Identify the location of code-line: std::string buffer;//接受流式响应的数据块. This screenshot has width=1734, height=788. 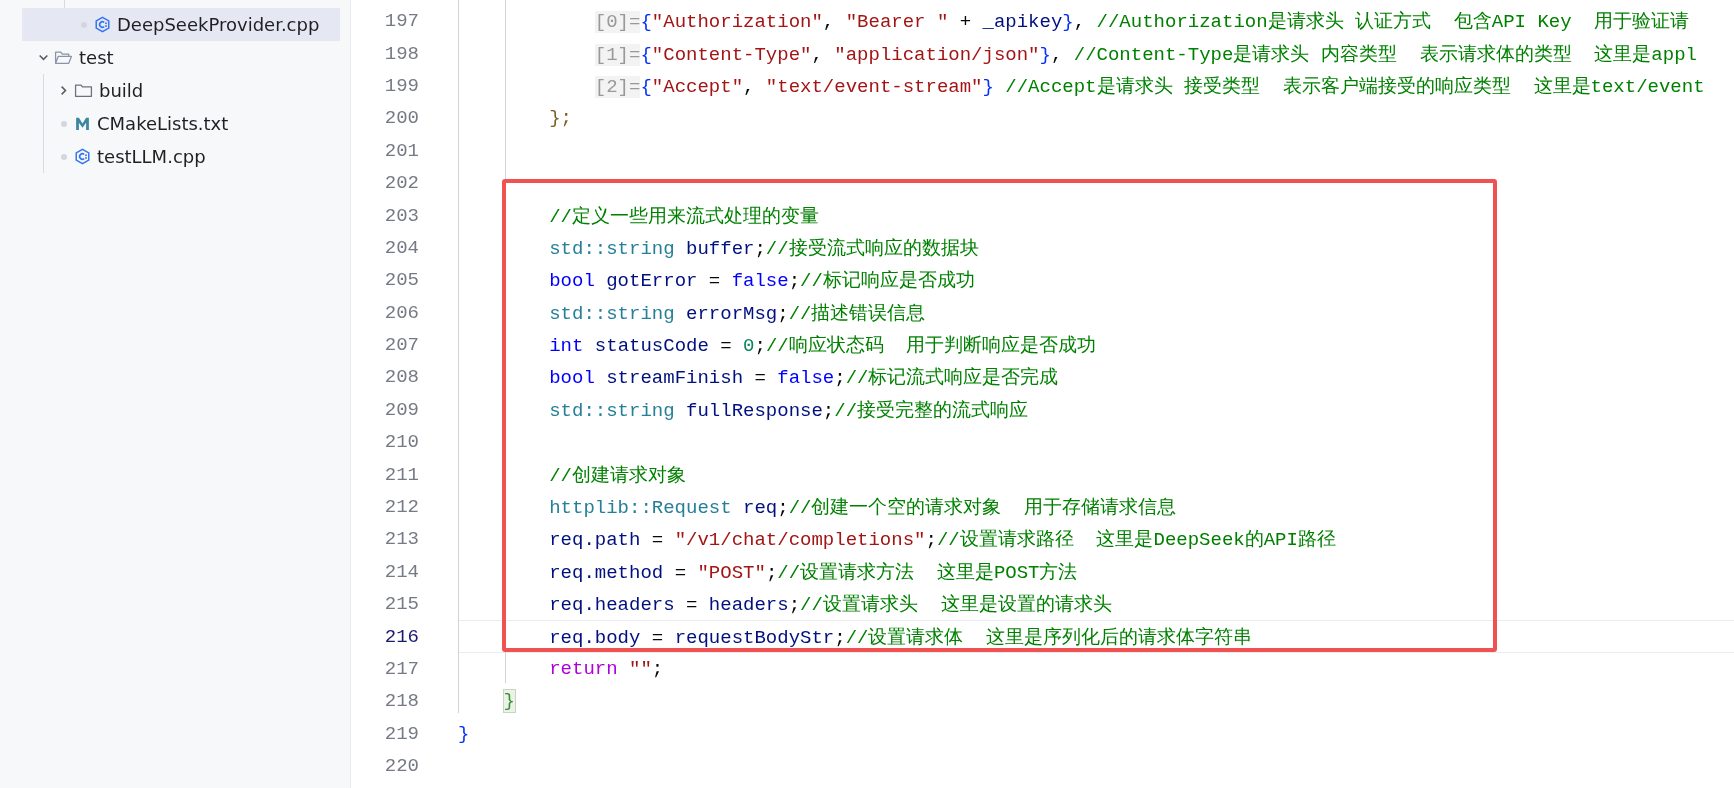
(764, 248).